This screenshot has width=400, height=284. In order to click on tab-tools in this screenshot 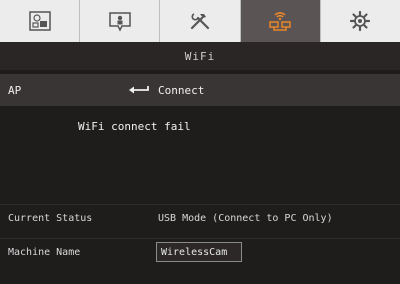, I will do `click(200, 21)`.